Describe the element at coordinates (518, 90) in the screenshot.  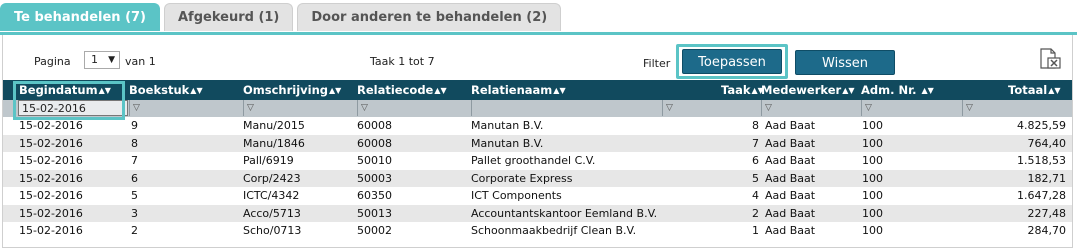
I see `col-relatienaam: Relatienaam▲▼` at that location.